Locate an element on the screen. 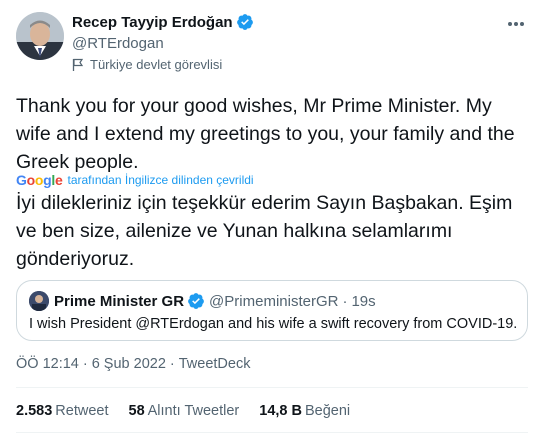 Image resolution: width=544 pixels, height=436 pixels. tweet-source: TweetDeck is located at coordinates (215, 364).